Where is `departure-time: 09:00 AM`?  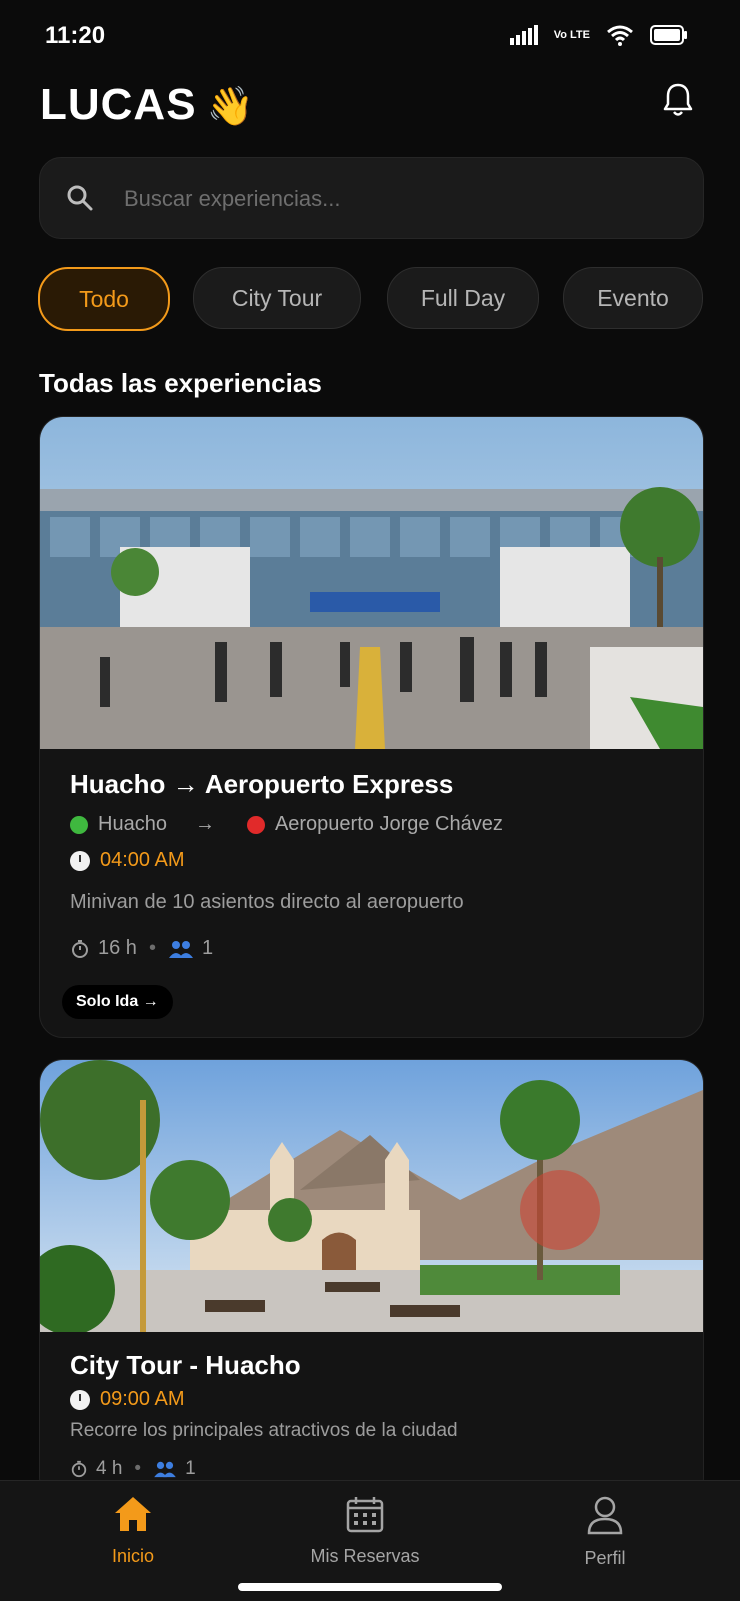 departure-time: 09:00 AM is located at coordinates (127, 1399).